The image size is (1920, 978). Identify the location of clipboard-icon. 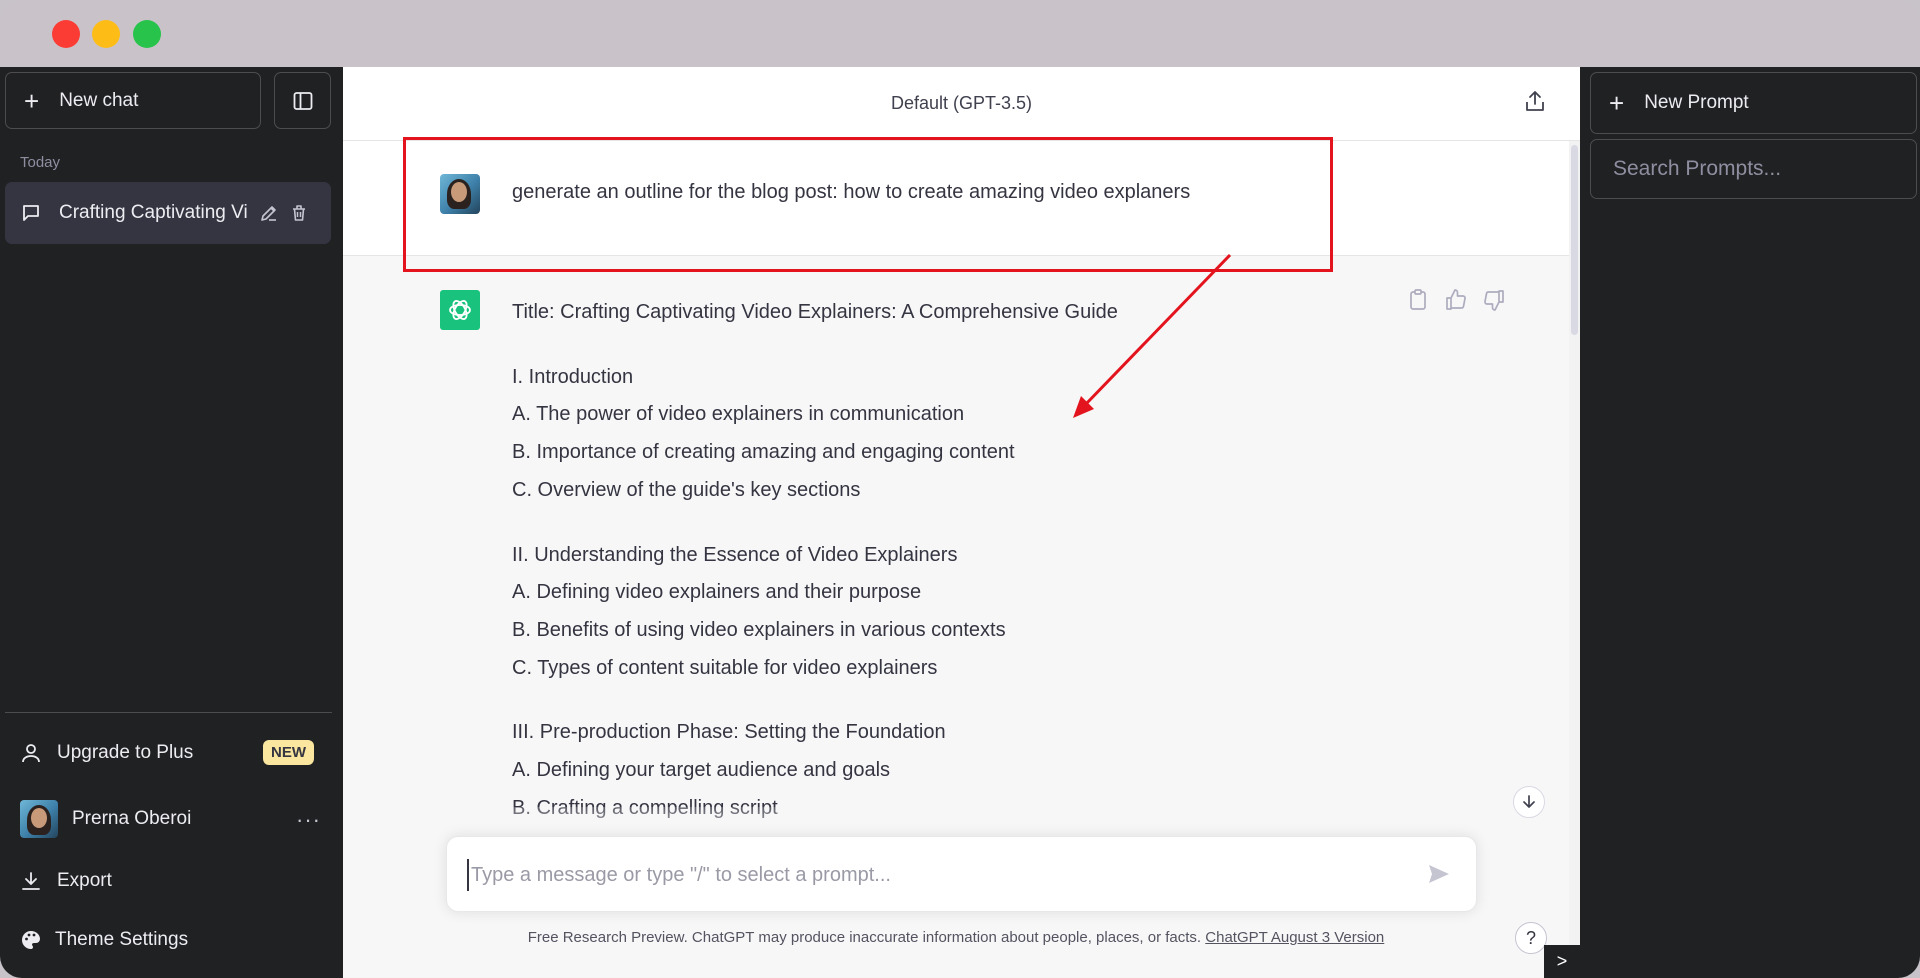
(1418, 299).